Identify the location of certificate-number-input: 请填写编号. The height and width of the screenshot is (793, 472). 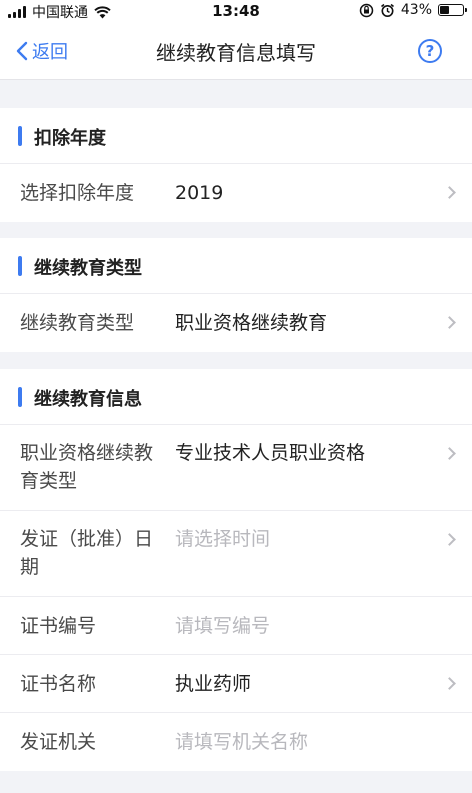
(222, 626).